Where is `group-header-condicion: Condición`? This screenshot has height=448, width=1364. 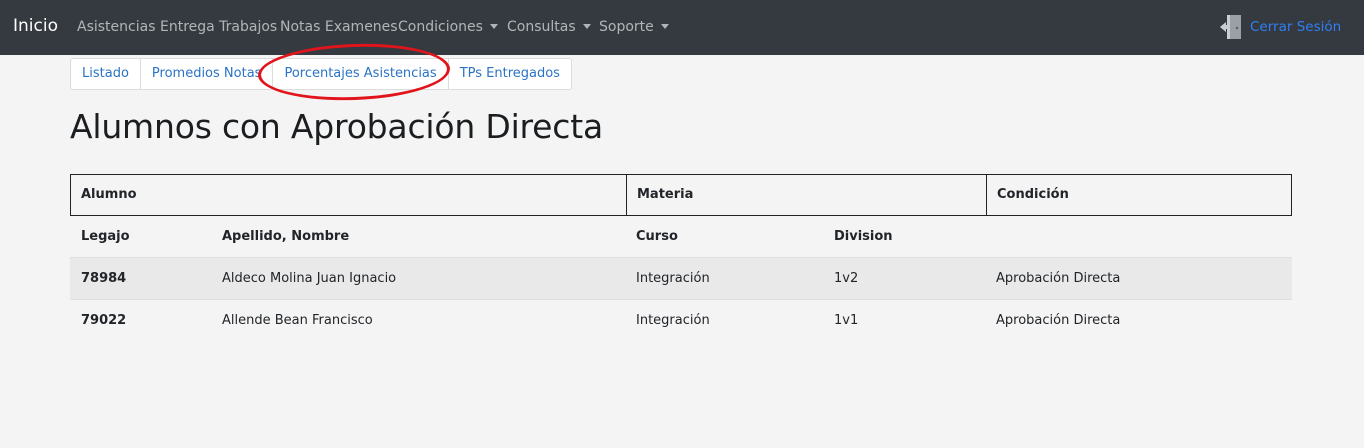 group-header-condicion: Condición is located at coordinates (1033, 194).